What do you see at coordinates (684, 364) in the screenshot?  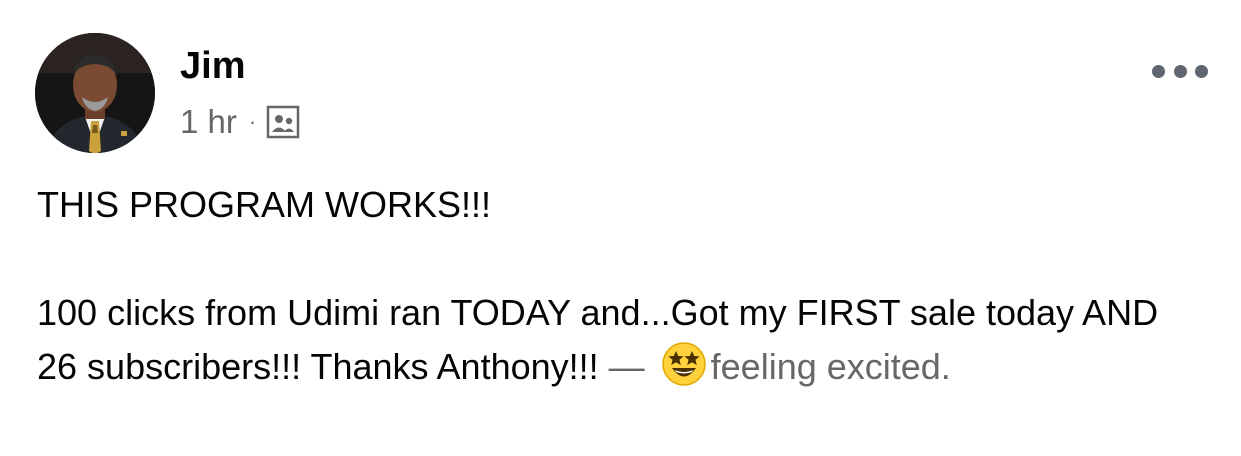 I see `star-struck-emoji` at bounding box center [684, 364].